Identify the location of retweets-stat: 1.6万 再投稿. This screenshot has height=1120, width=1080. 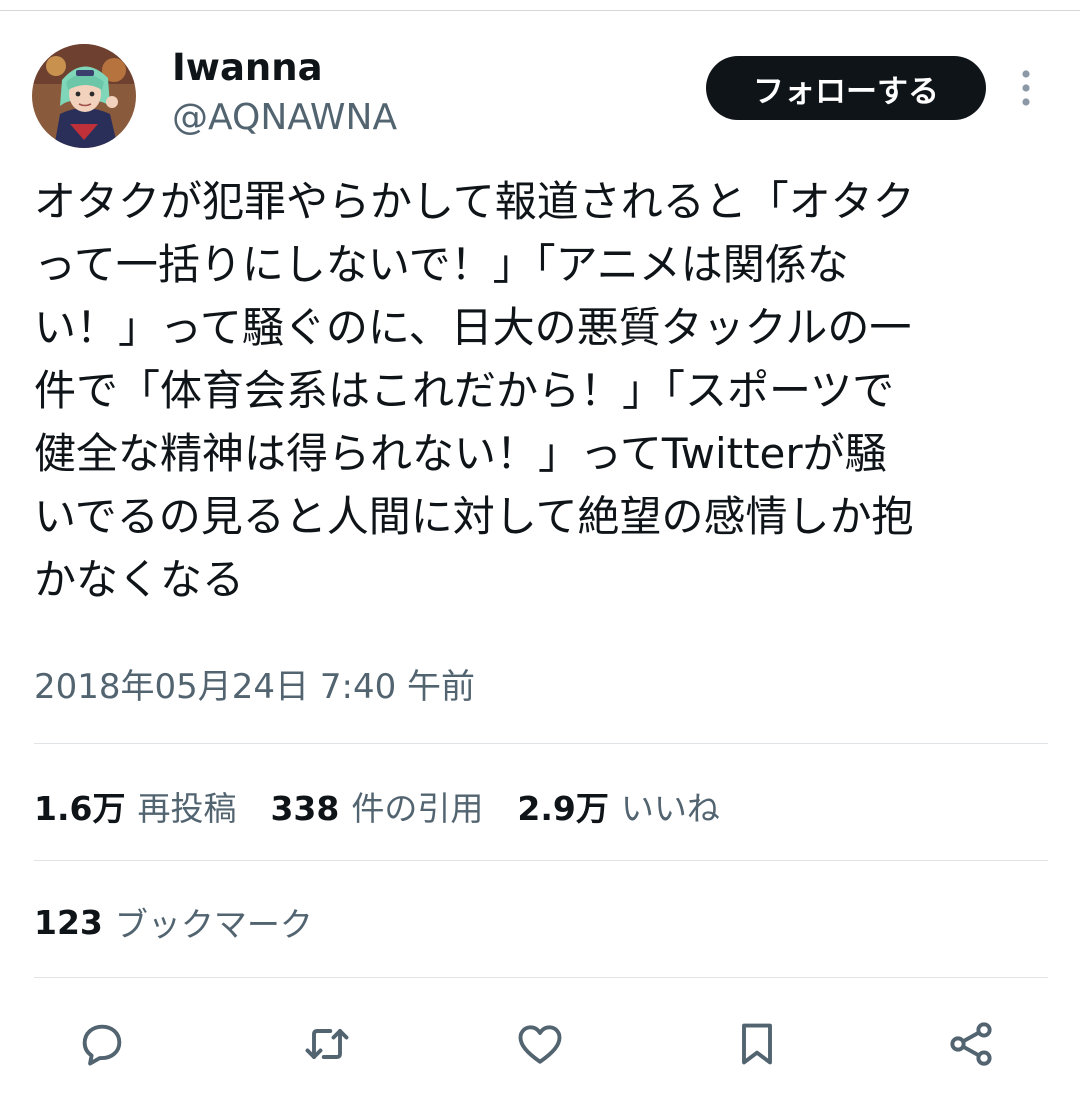
(135, 806).